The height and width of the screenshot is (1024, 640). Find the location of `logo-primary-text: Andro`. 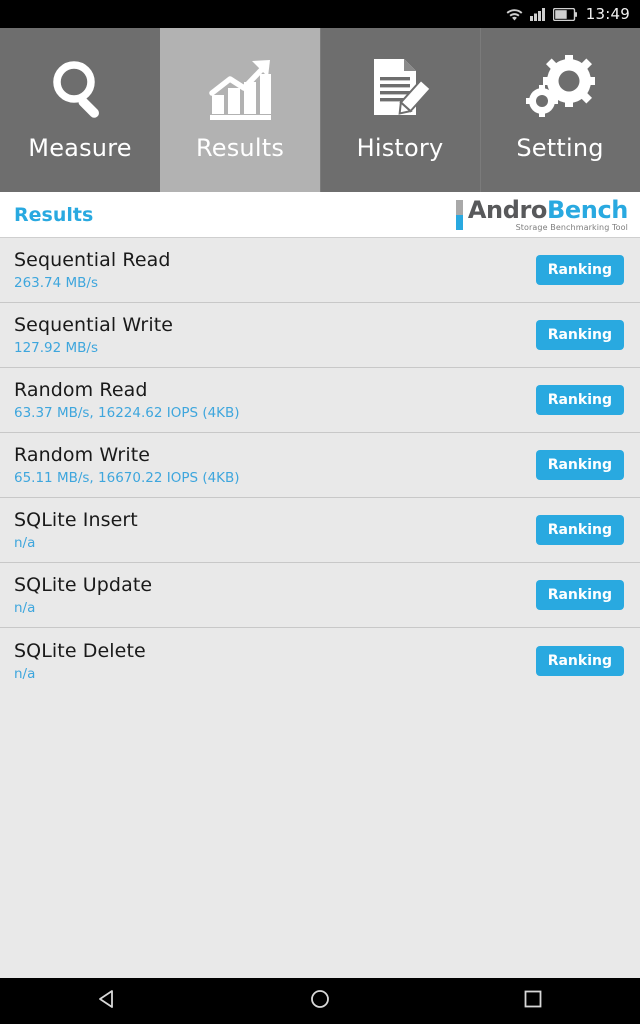

logo-primary-text: Andro is located at coordinates (507, 209).